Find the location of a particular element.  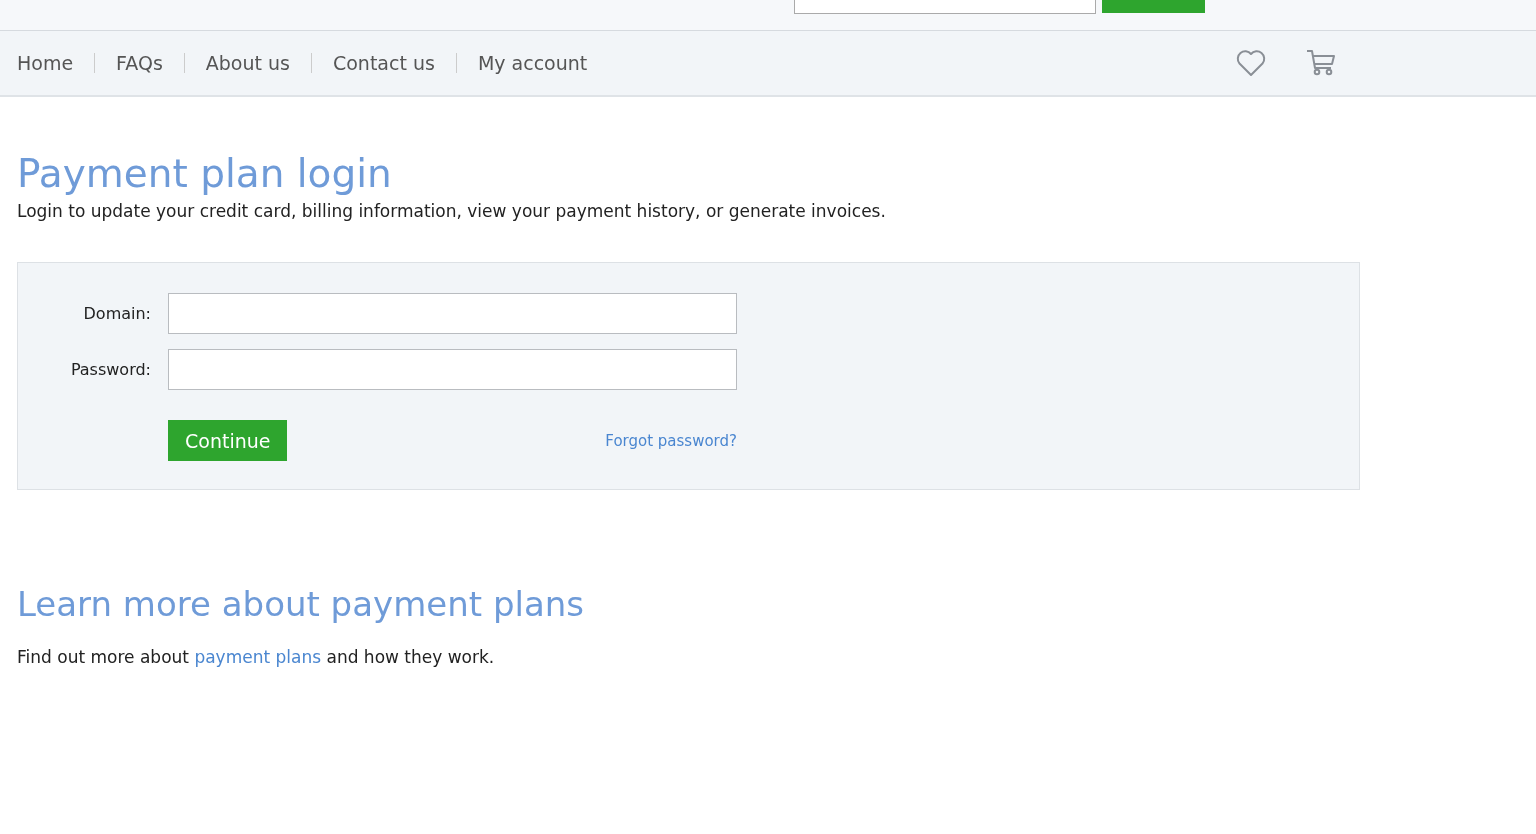

page-title: Payment plan login is located at coordinates (205, 174).